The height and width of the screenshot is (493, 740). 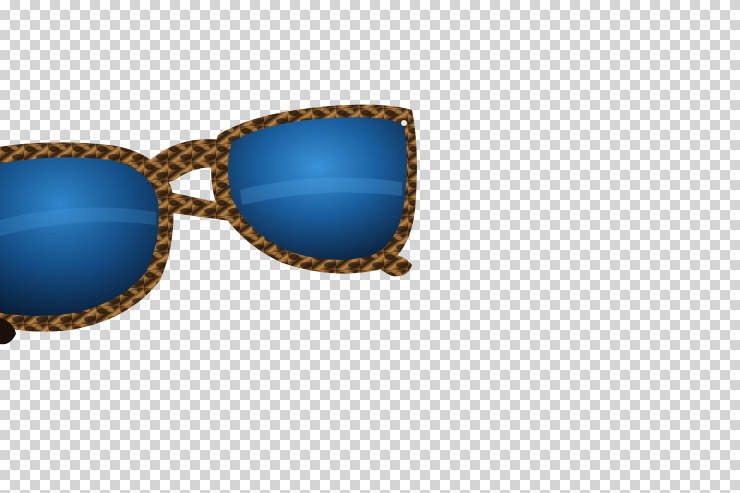 I want to click on hinge-rivet, so click(x=404, y=123).